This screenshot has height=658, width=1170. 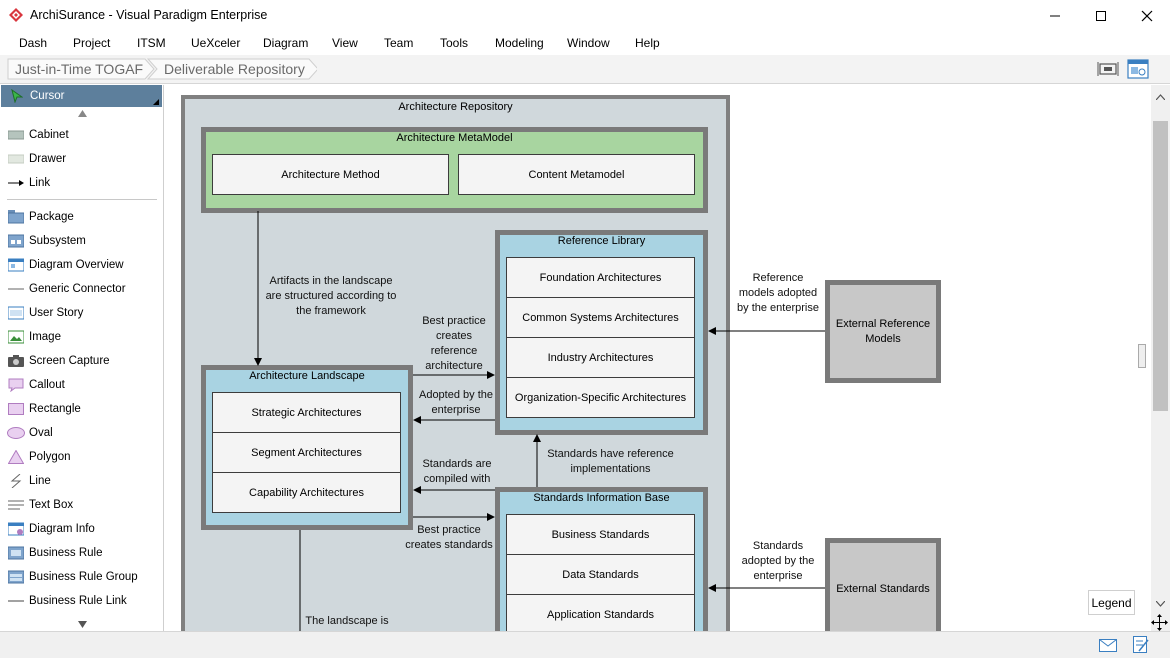 What do you see at coordinates (16, 183) in the screenshot?
I see `arrow-link-icon` at bounding box center [16, 183].